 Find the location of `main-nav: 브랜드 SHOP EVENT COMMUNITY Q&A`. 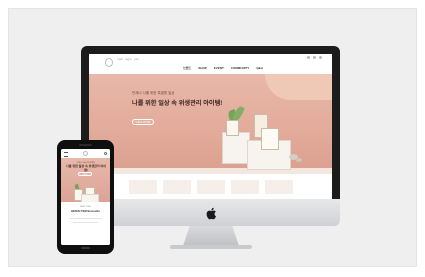

main-nav: 브랜드 SHOP EVENT COMMUNITY Q&A is located at coordinates (223, 68).